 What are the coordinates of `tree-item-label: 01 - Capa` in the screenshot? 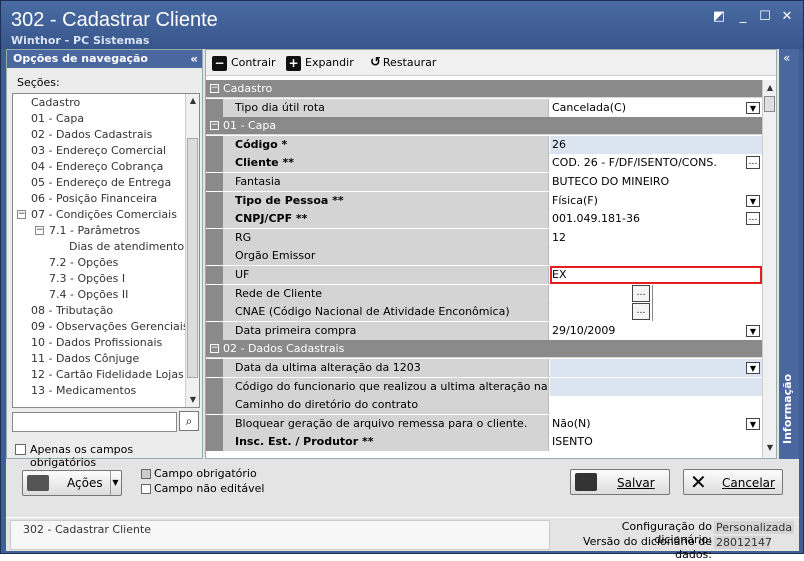 It's located at (58, 118).